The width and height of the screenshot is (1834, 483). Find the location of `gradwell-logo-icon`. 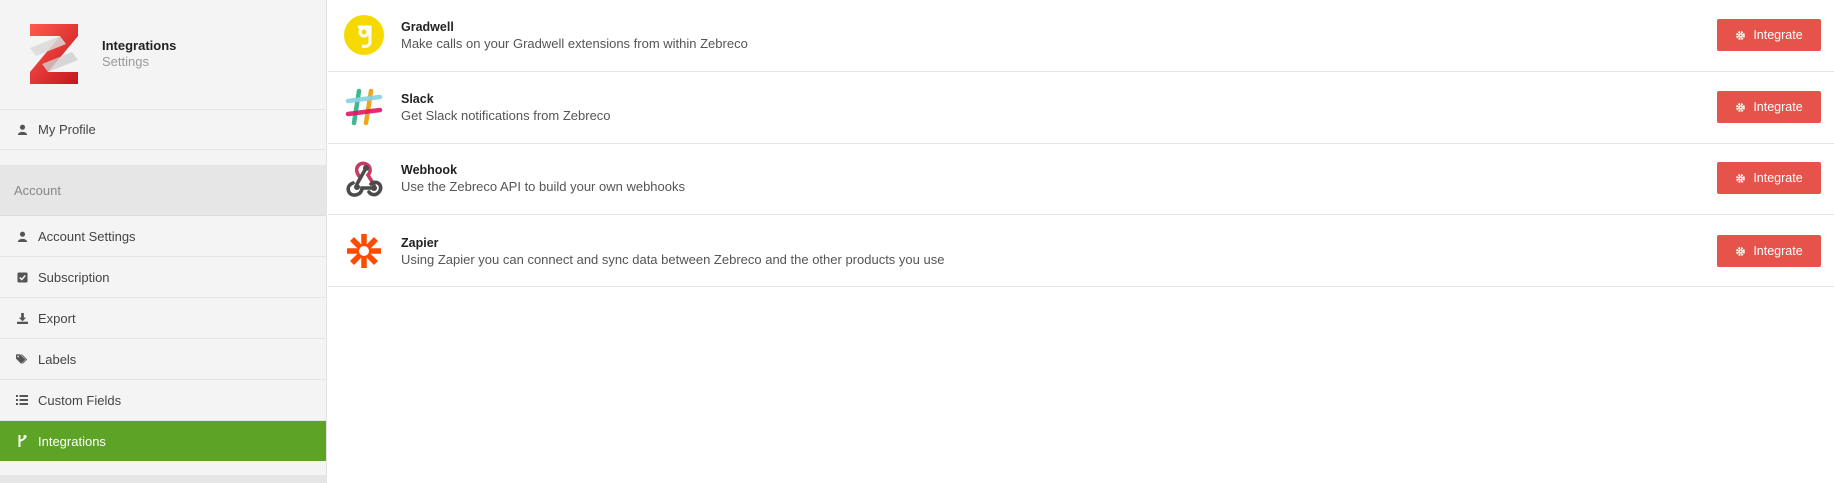

gradwell-logo-icon is located at coordinates (364, 35).